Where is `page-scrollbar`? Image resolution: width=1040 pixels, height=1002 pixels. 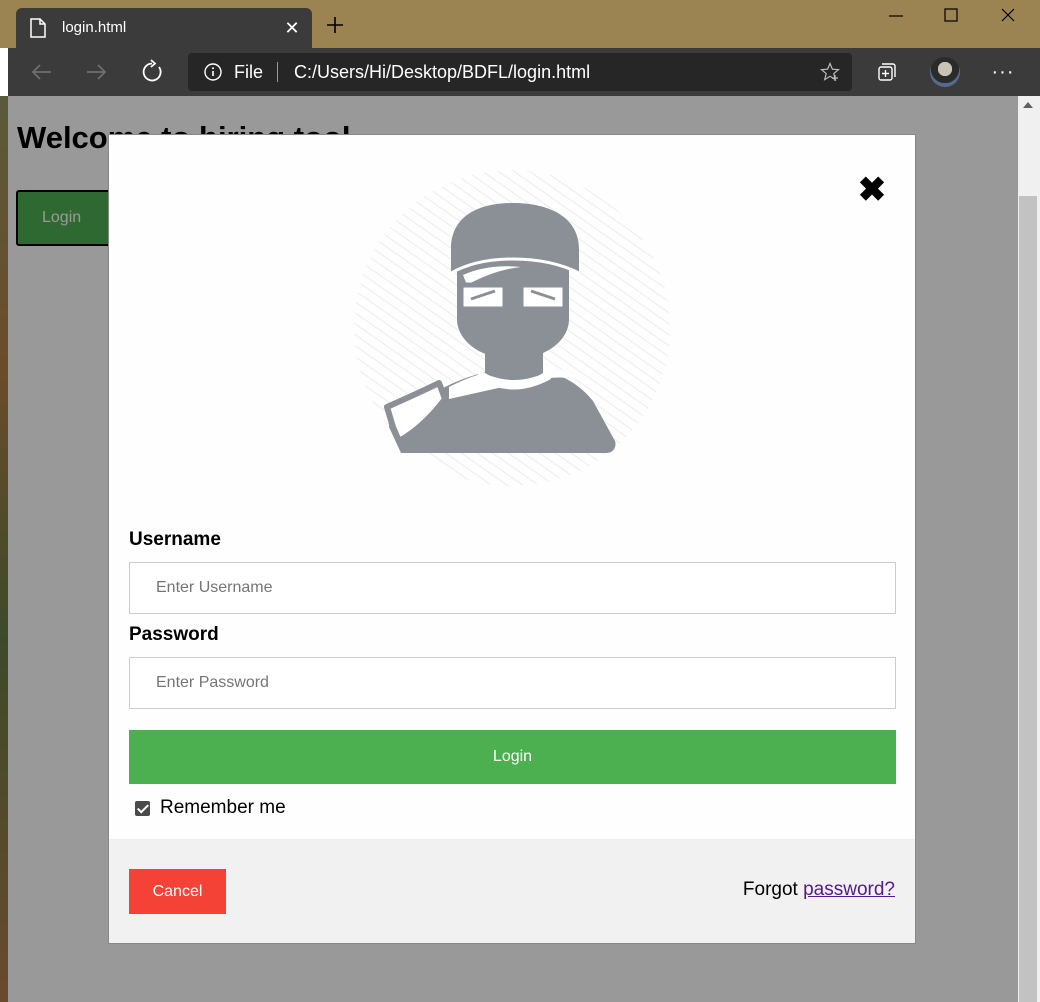
page-scrollbar is located at coordinates (1029, 549).